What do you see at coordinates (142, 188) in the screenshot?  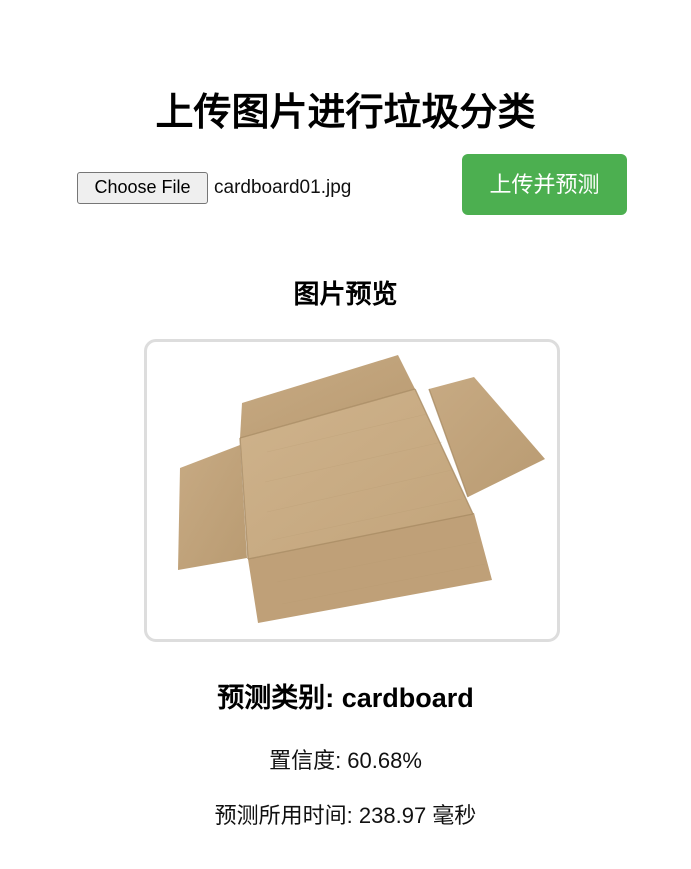 I see `choose-file-button: Choose File` at bounding box center [142, 188].